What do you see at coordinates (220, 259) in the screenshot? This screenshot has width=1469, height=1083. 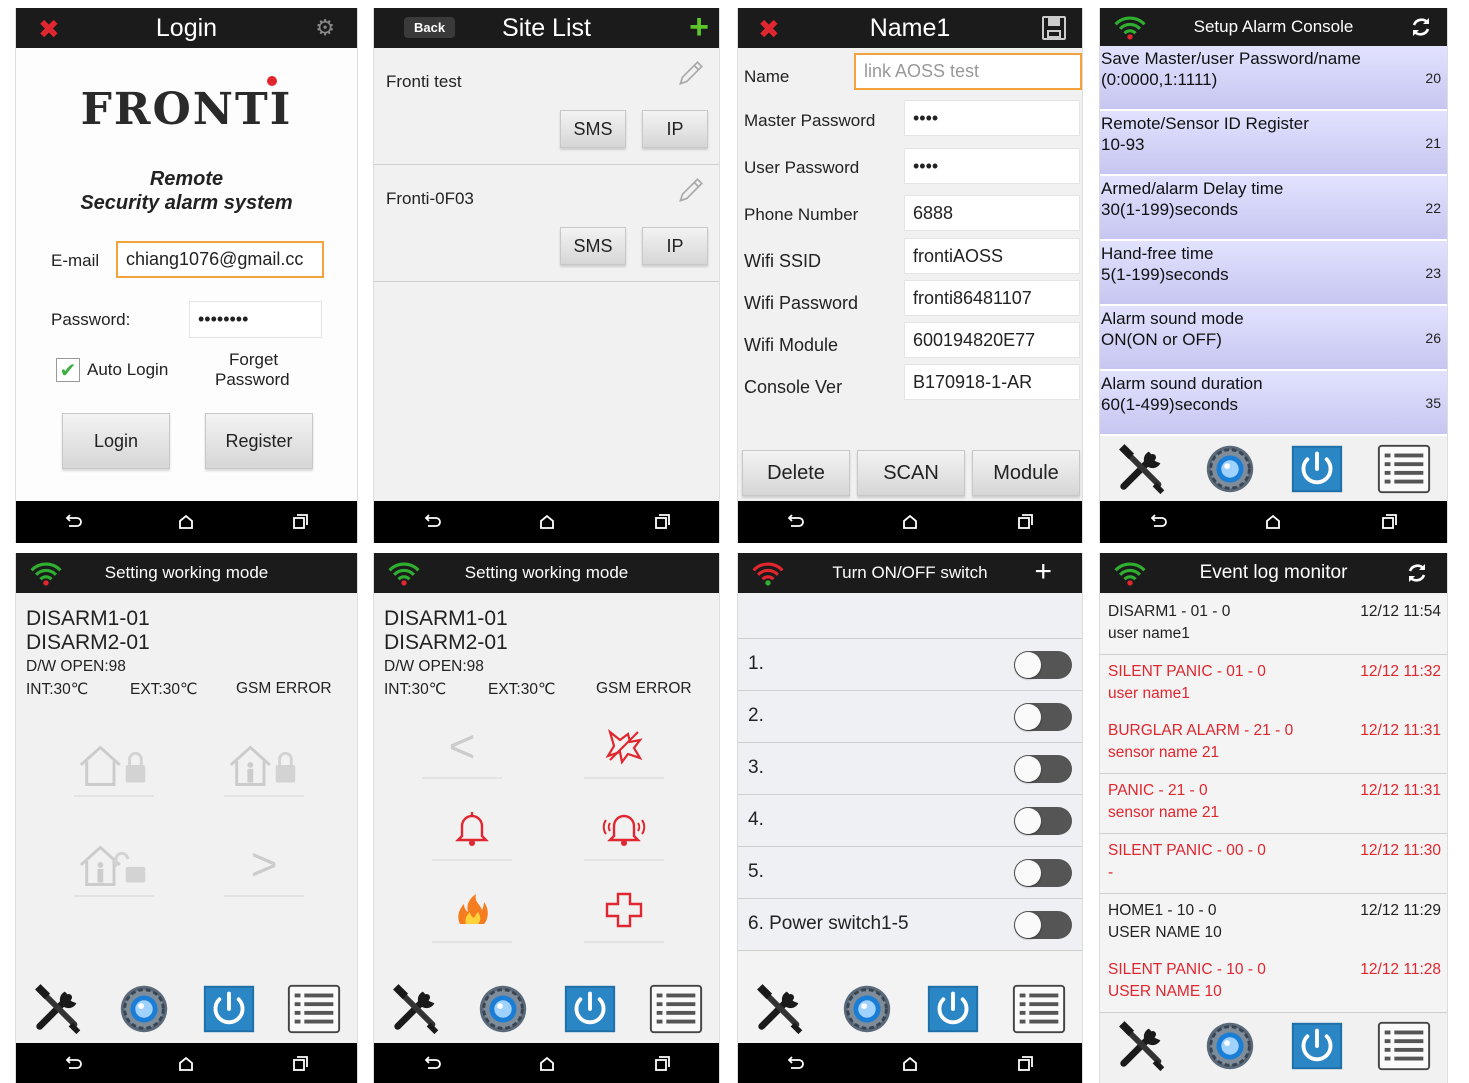 I see `email-field: chiang1076@gmail.cc` at bounding box center [220, 259].